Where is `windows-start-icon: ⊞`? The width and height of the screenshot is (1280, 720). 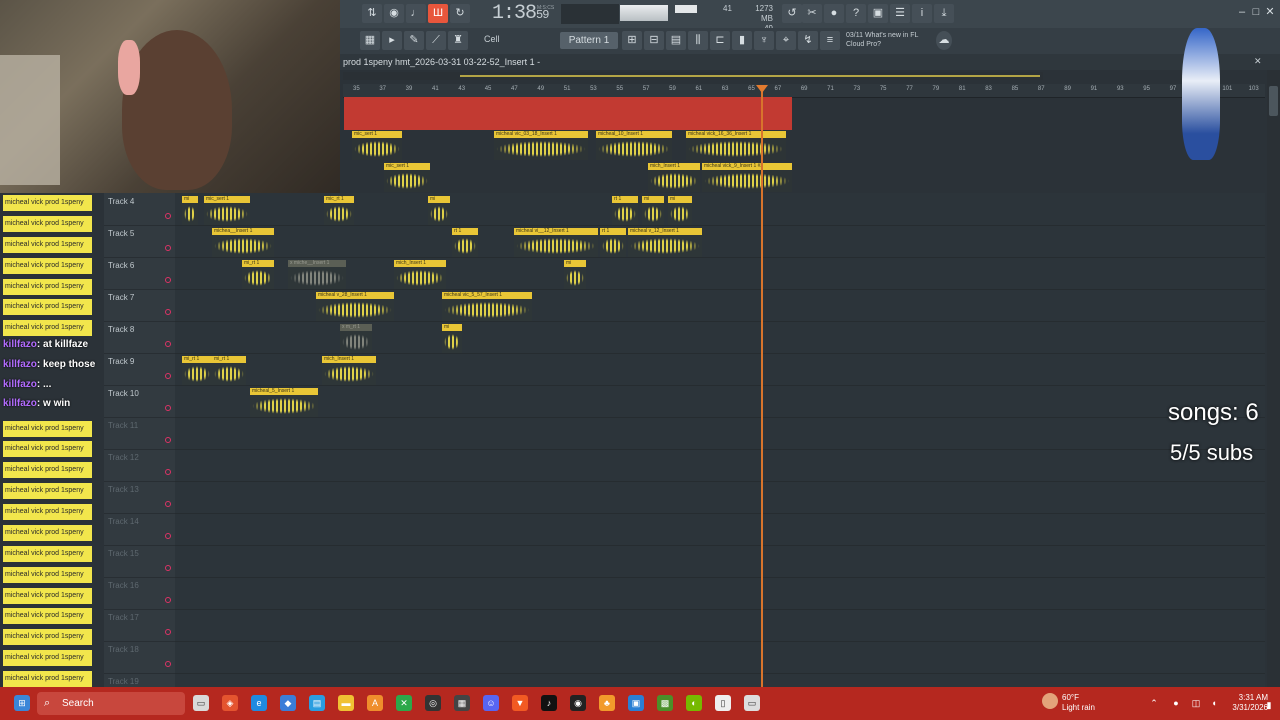 windows-start-icon: ⊞ is located at coordinates (22, 703).